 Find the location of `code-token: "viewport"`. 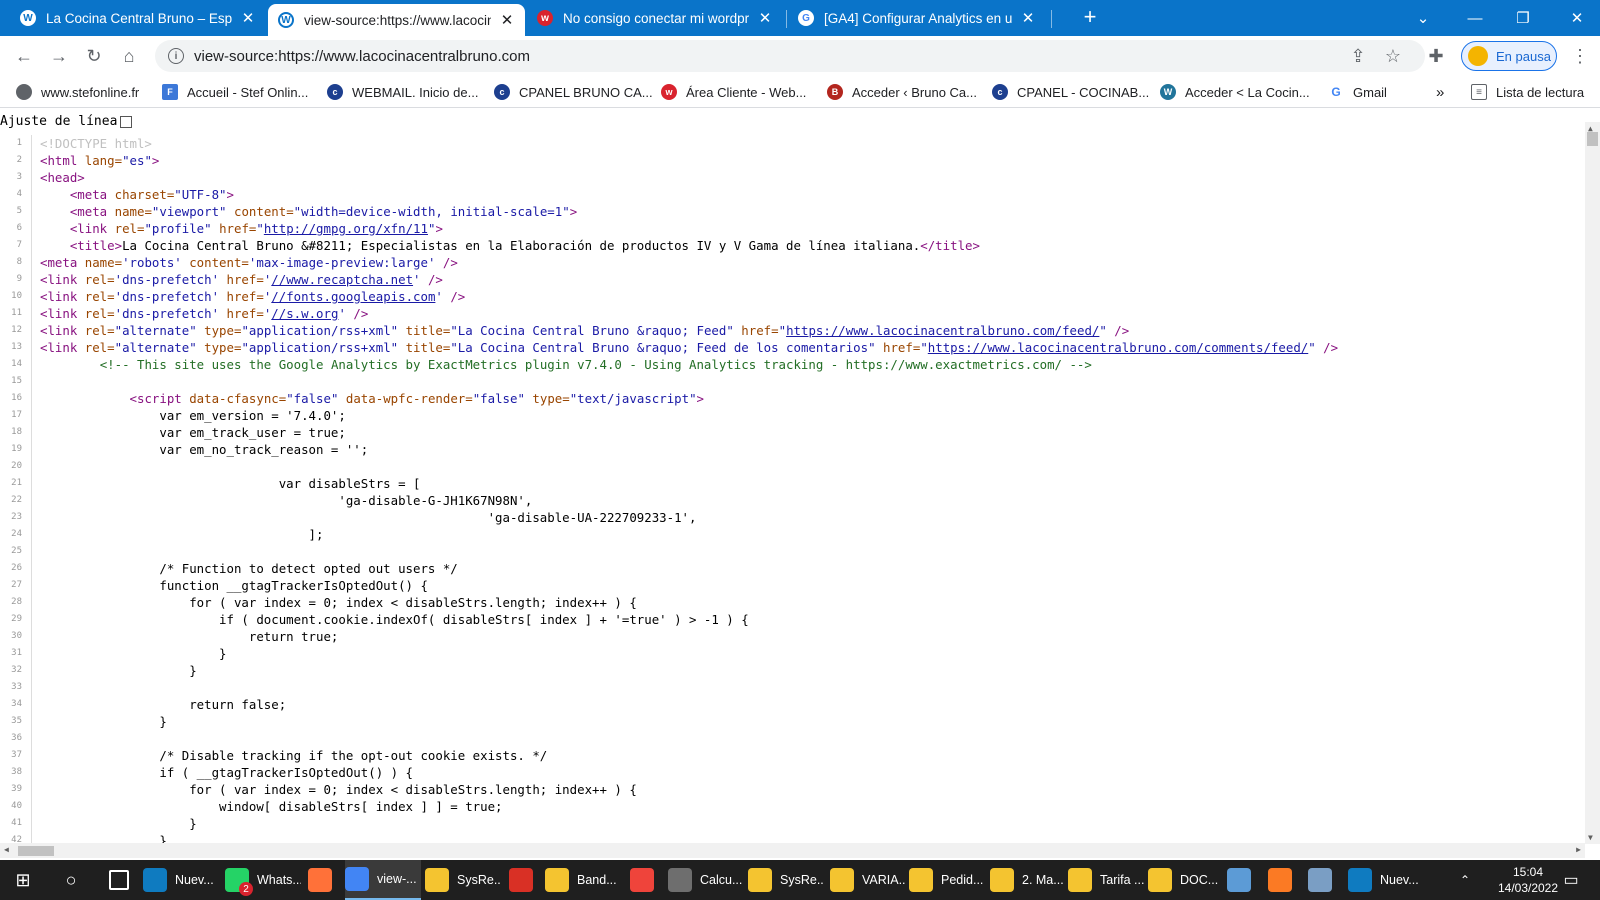

code-token: "viewport" is located at coordinates (192, 211).